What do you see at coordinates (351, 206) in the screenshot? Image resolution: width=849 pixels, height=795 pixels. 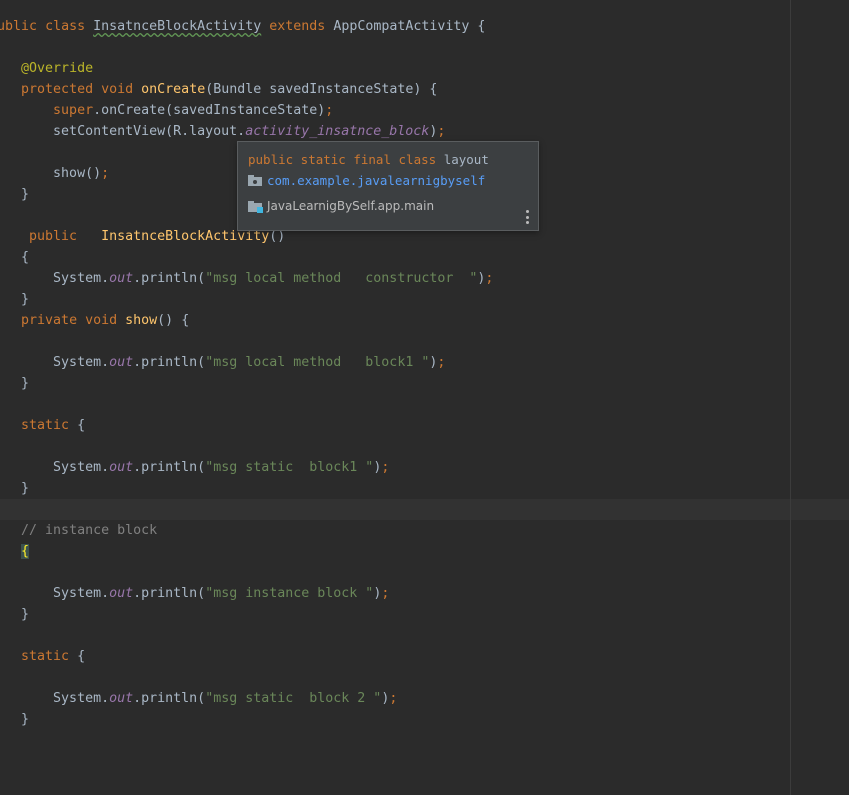 I see `module-name: JavaLearnigBySelf.app.main` at bounding box center [351, 206].